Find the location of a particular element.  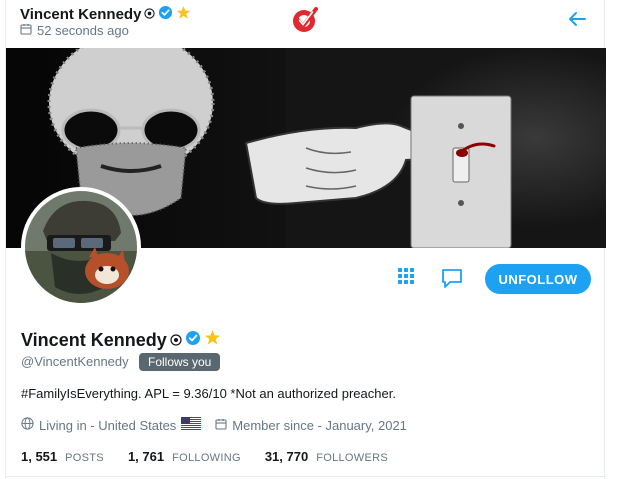

profile-handle: @VincentKennedy is located at coordinates (75, 361).